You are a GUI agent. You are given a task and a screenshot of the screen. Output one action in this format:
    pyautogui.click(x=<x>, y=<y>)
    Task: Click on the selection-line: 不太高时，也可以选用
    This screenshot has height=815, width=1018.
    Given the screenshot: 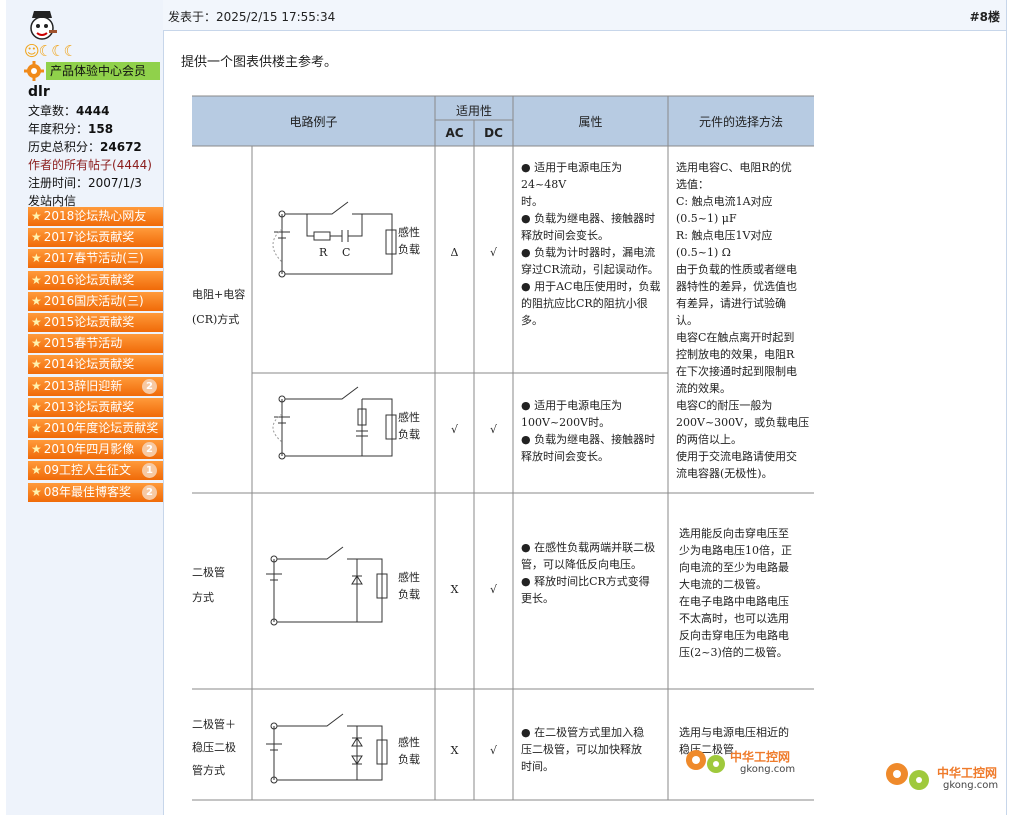 What is the action you would take?
    pyautogui.click(x=734, y=618)
    